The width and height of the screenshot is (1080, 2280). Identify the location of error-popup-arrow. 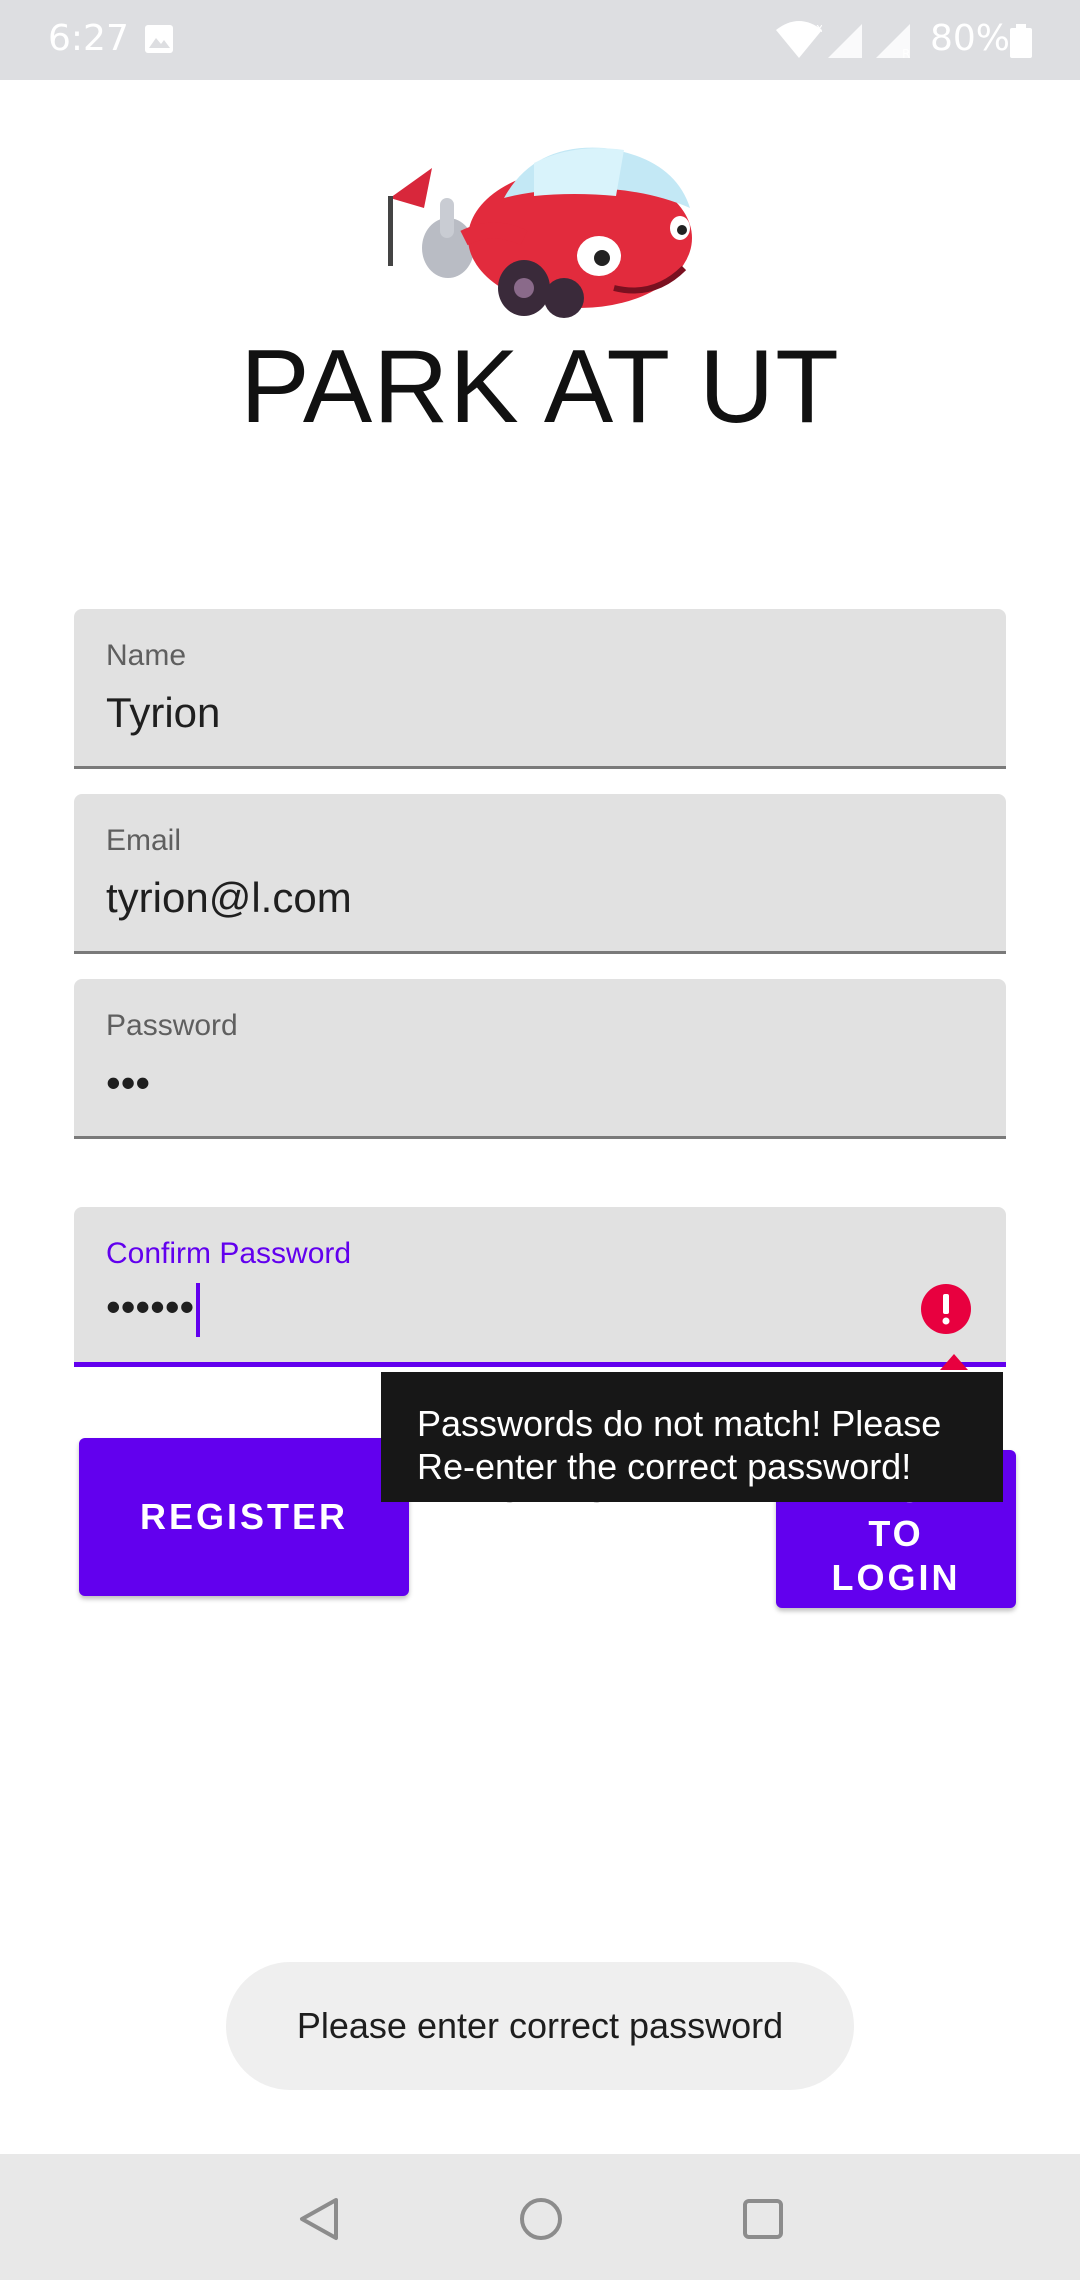
(954, 1362).